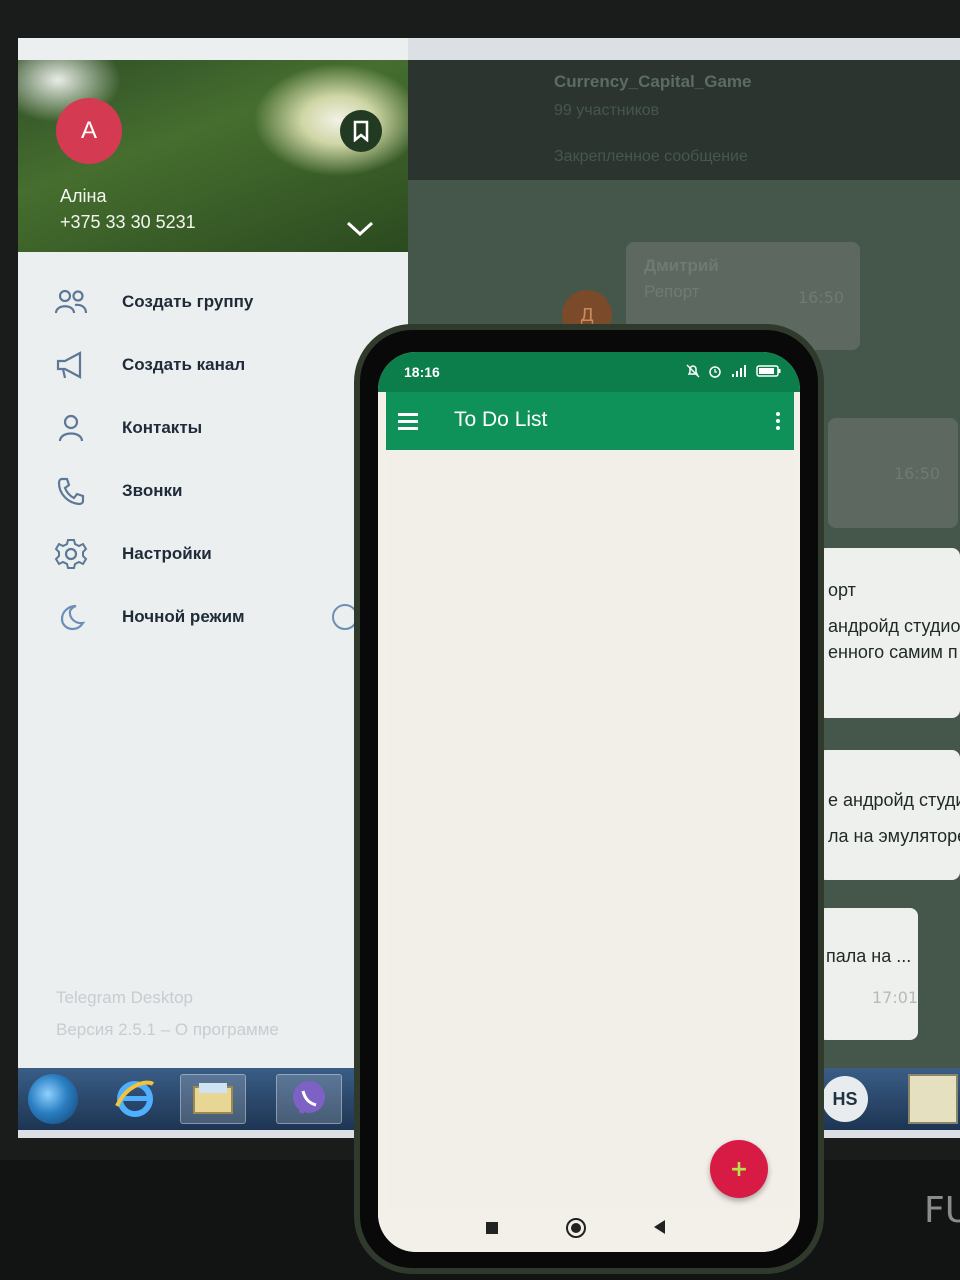  I want to click on status-bar: 18:16, so click(589, 372).